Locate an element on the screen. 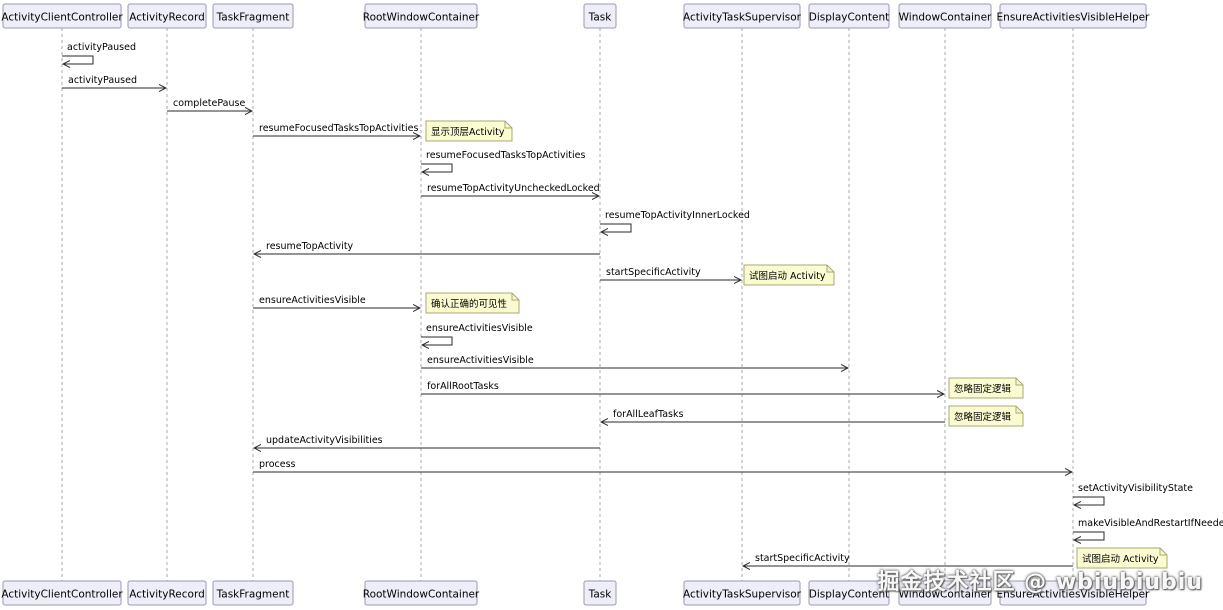 This screenshot has height=610, width=1223. participant-bottom-task: Task is located at coordinates (600, 593).